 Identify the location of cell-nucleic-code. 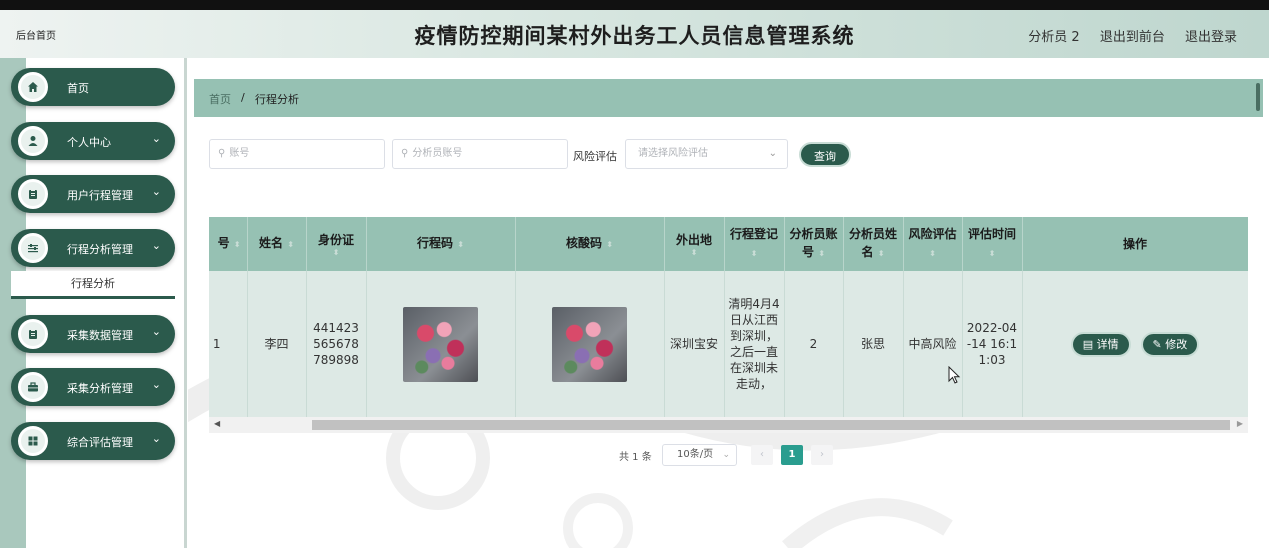
(590, 344).